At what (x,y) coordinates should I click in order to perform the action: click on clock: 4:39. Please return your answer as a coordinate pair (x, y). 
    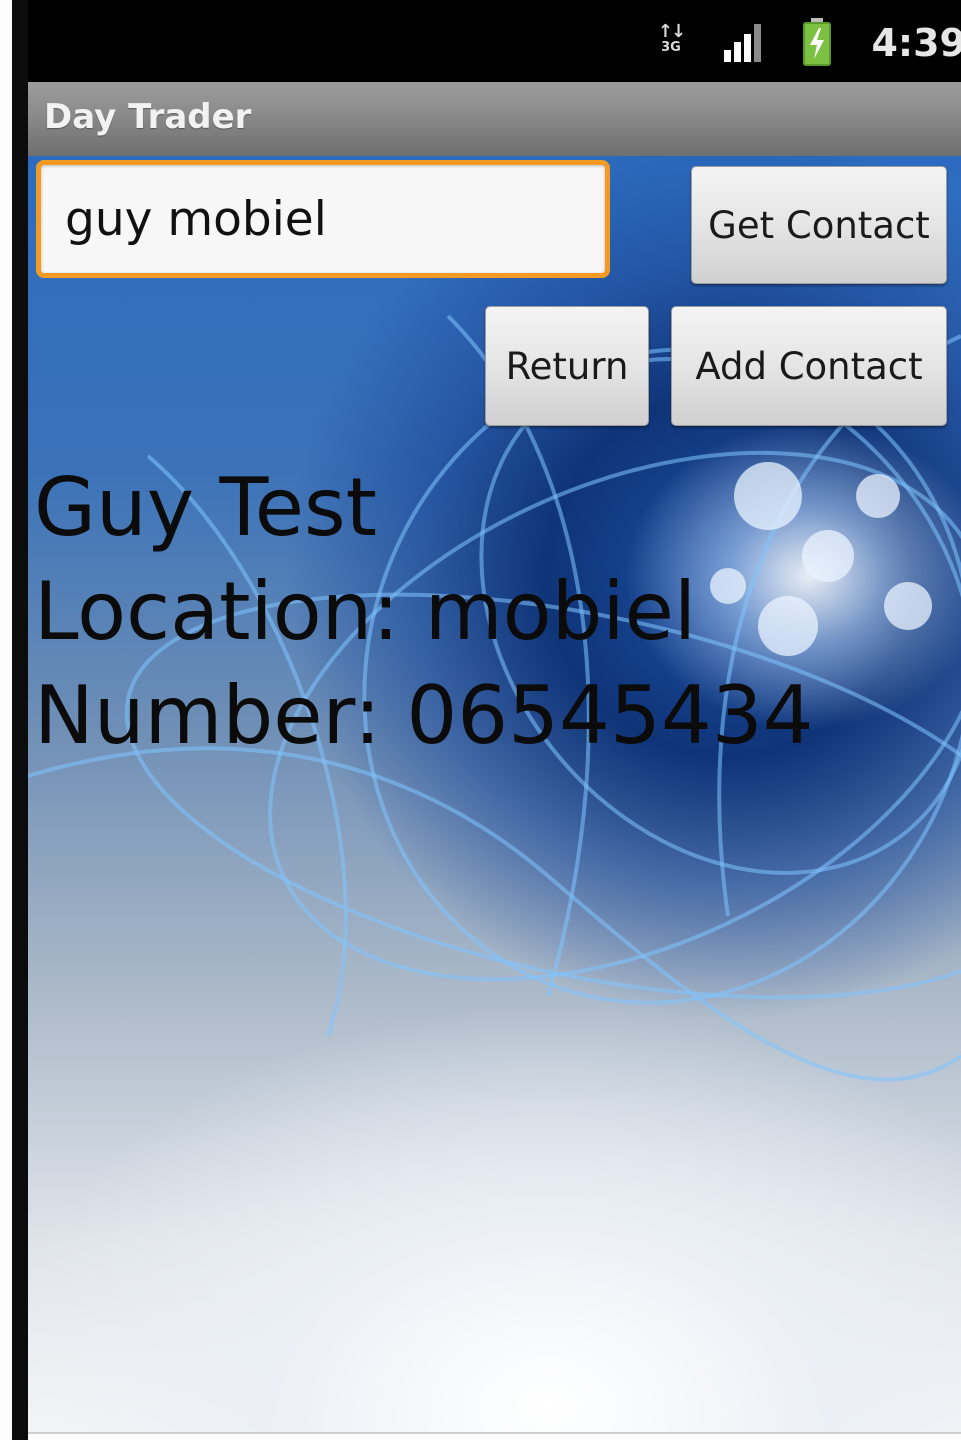
    Looking at the image, I should click on (916, 43).